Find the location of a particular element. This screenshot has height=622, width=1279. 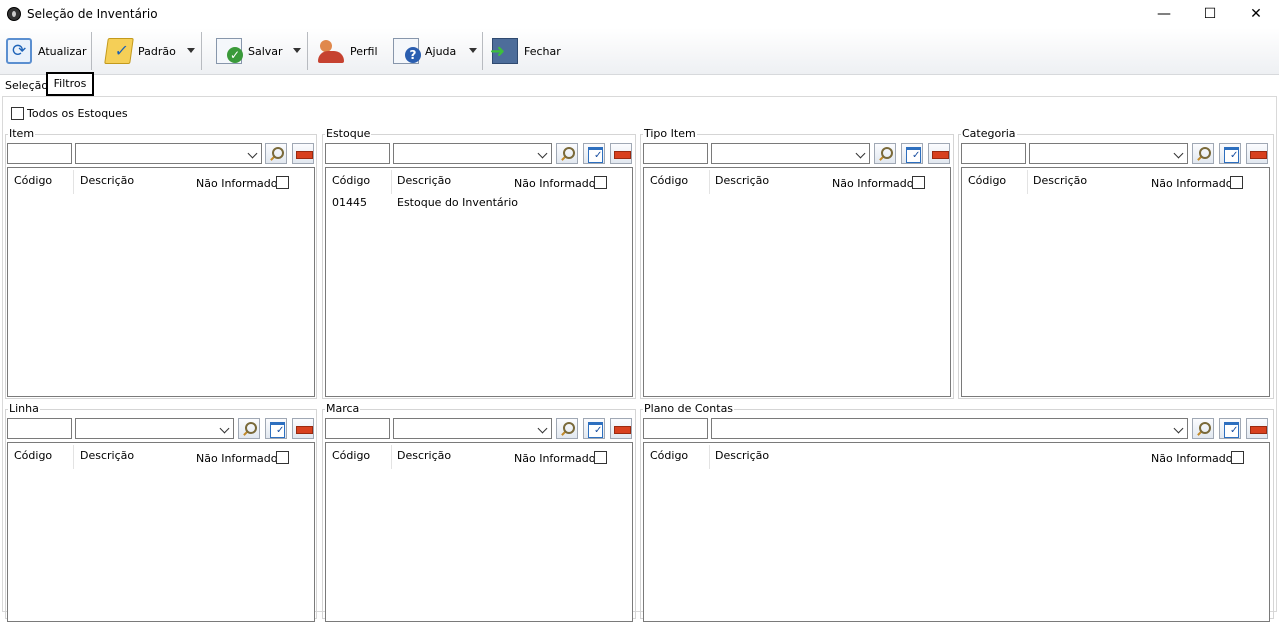

plano-contas-code-input is located at coordinates (675, 428).